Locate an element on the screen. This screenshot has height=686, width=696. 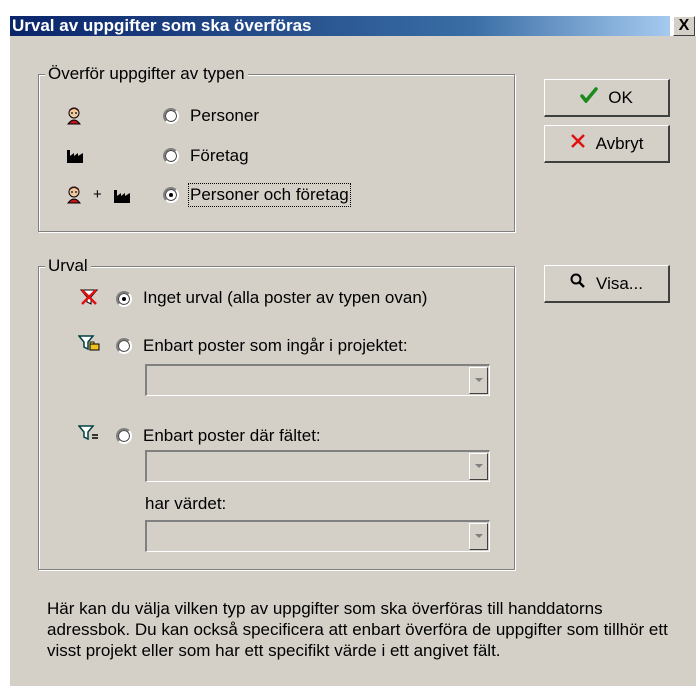
selection-field-radio is located at coordinates (124, 436).